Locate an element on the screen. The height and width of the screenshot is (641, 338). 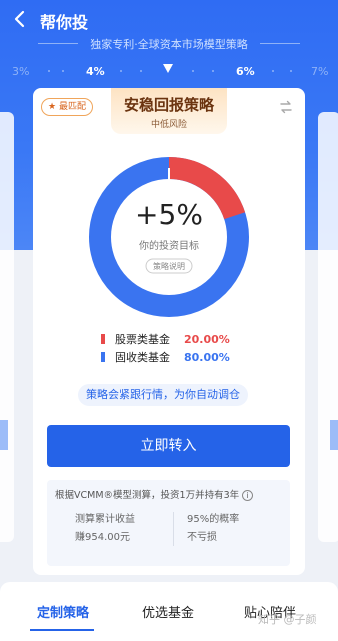
projection-text: 根据VCMM®模型测算，投资1万并持有3年 is located at coordinates (147, 495).